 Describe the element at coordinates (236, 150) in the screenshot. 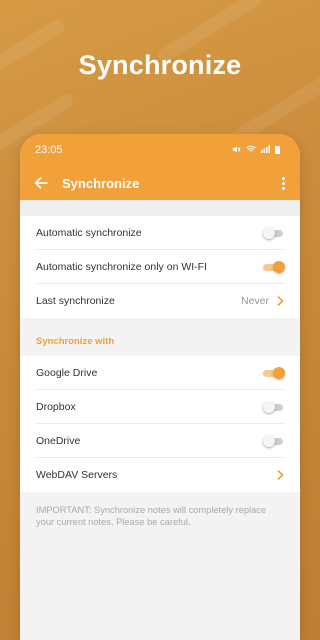

I see `mute-icon` at that location.